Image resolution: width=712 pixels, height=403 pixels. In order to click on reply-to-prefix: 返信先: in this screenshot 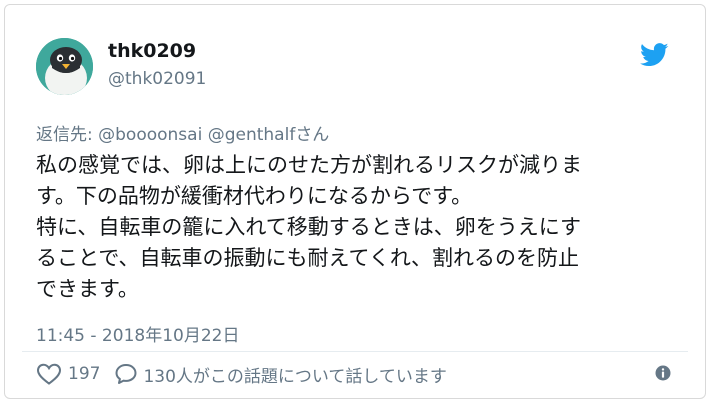, I will do `click(67, 135)`.